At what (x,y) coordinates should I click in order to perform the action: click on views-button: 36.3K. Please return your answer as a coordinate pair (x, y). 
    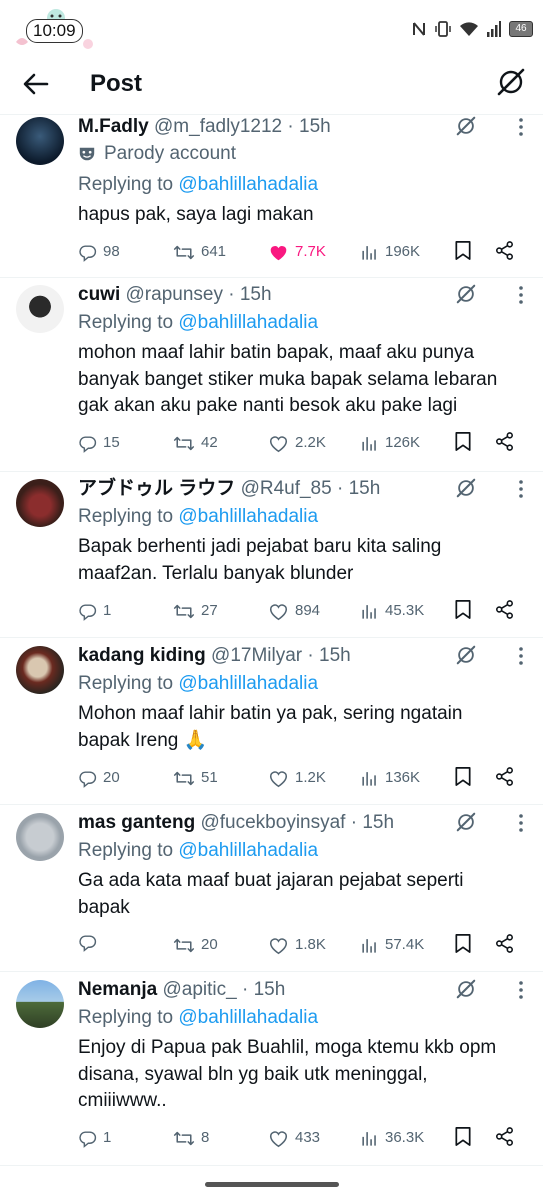
    Looking at the image, I should click on (392, 1138).